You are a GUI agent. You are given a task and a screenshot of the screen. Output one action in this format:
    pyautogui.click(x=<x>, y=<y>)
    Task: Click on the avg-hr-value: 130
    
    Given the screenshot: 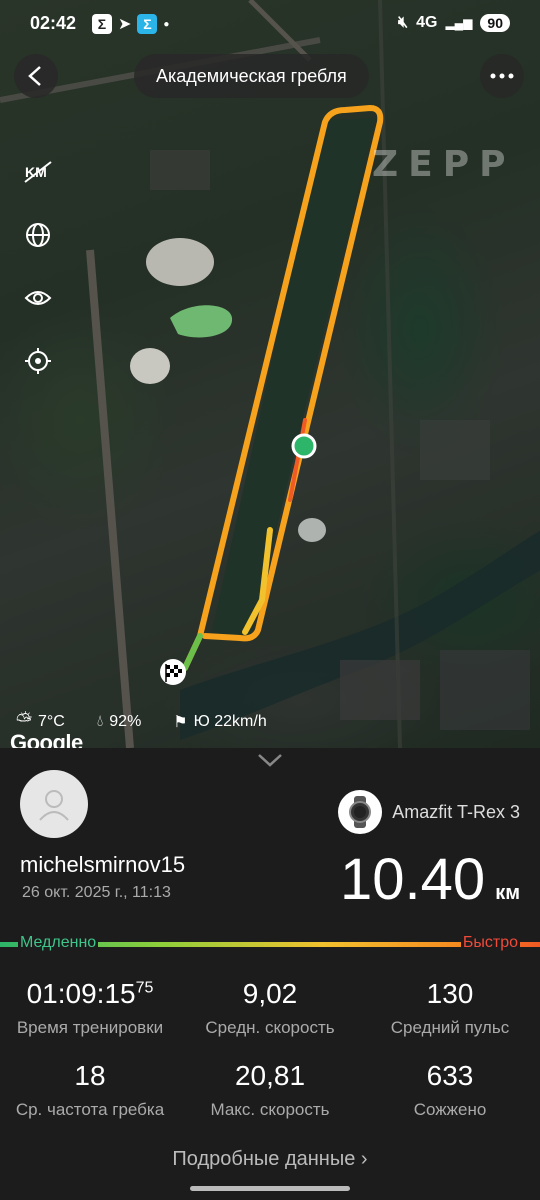 What is the action you would take?
    pyautogui.click(x=450, y=993)
    